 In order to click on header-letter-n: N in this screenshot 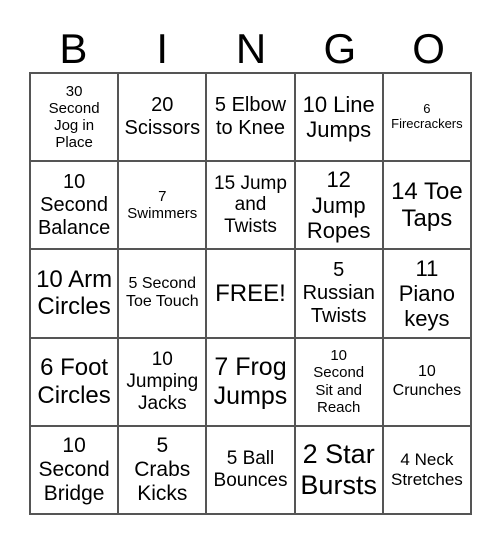, I will do `click(251, 48)`.